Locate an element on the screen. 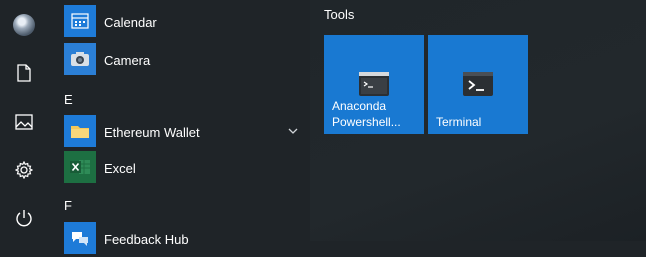  chevron-down-icon is located at coordinates (293, 131).